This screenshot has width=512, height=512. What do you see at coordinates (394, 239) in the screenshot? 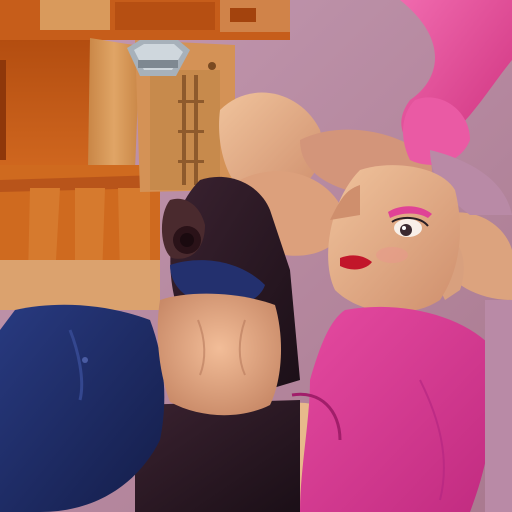
I see `face-panel` at bounding box center [394, 239].